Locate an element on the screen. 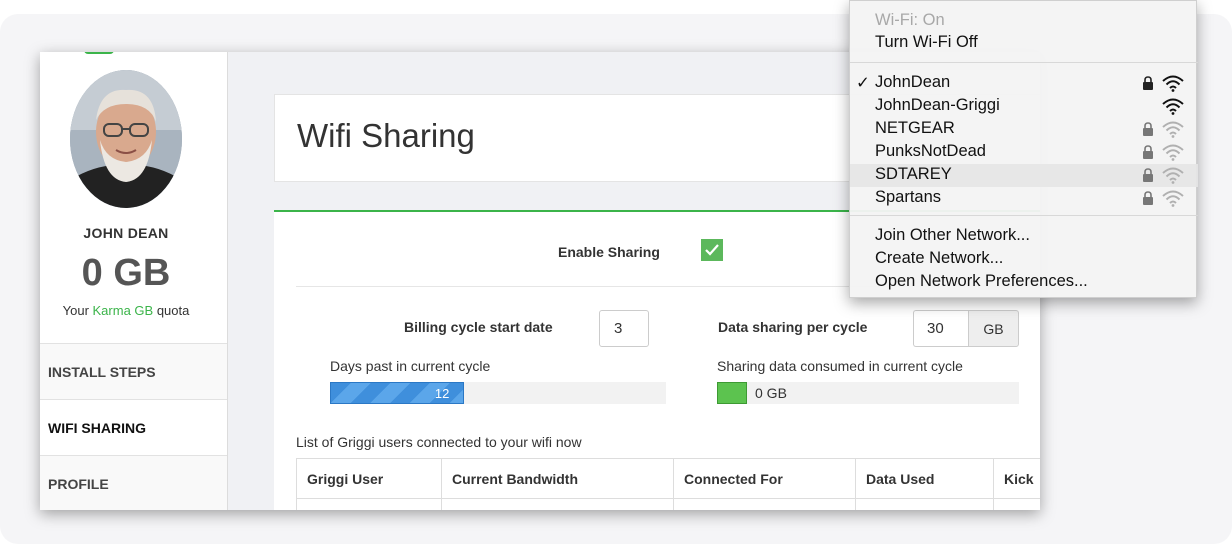 The width and height of the screenshot is (1232, 544). check-icon is located at coordinates (712, 250).